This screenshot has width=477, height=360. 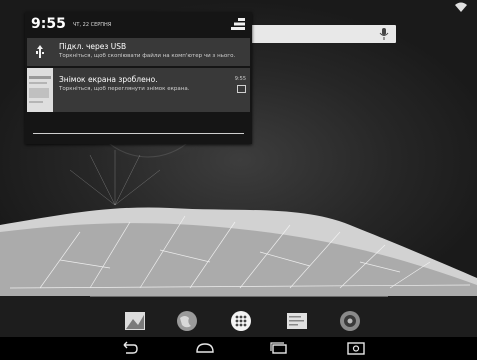 I want to click on email-icon, so click(x=297, y=321).